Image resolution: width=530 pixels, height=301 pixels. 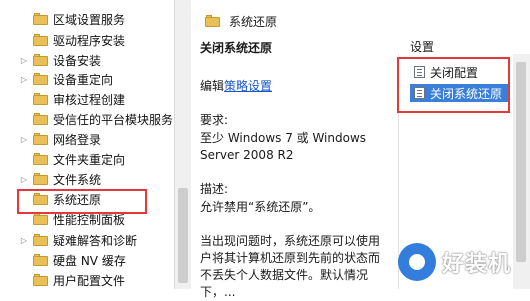 I want to click on detail-line-3: 不丢失个人数据文件。默认情况, so click(x=284, y=275).